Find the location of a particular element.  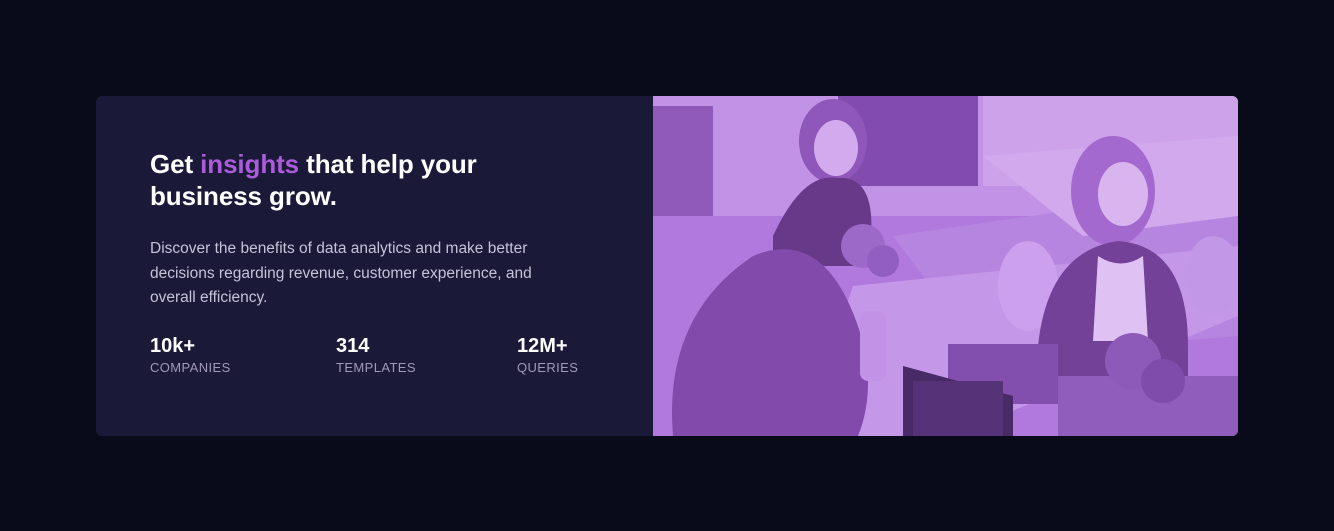

stat-companies: 10k+ COMPANIES is located at coordinates (190, 354).